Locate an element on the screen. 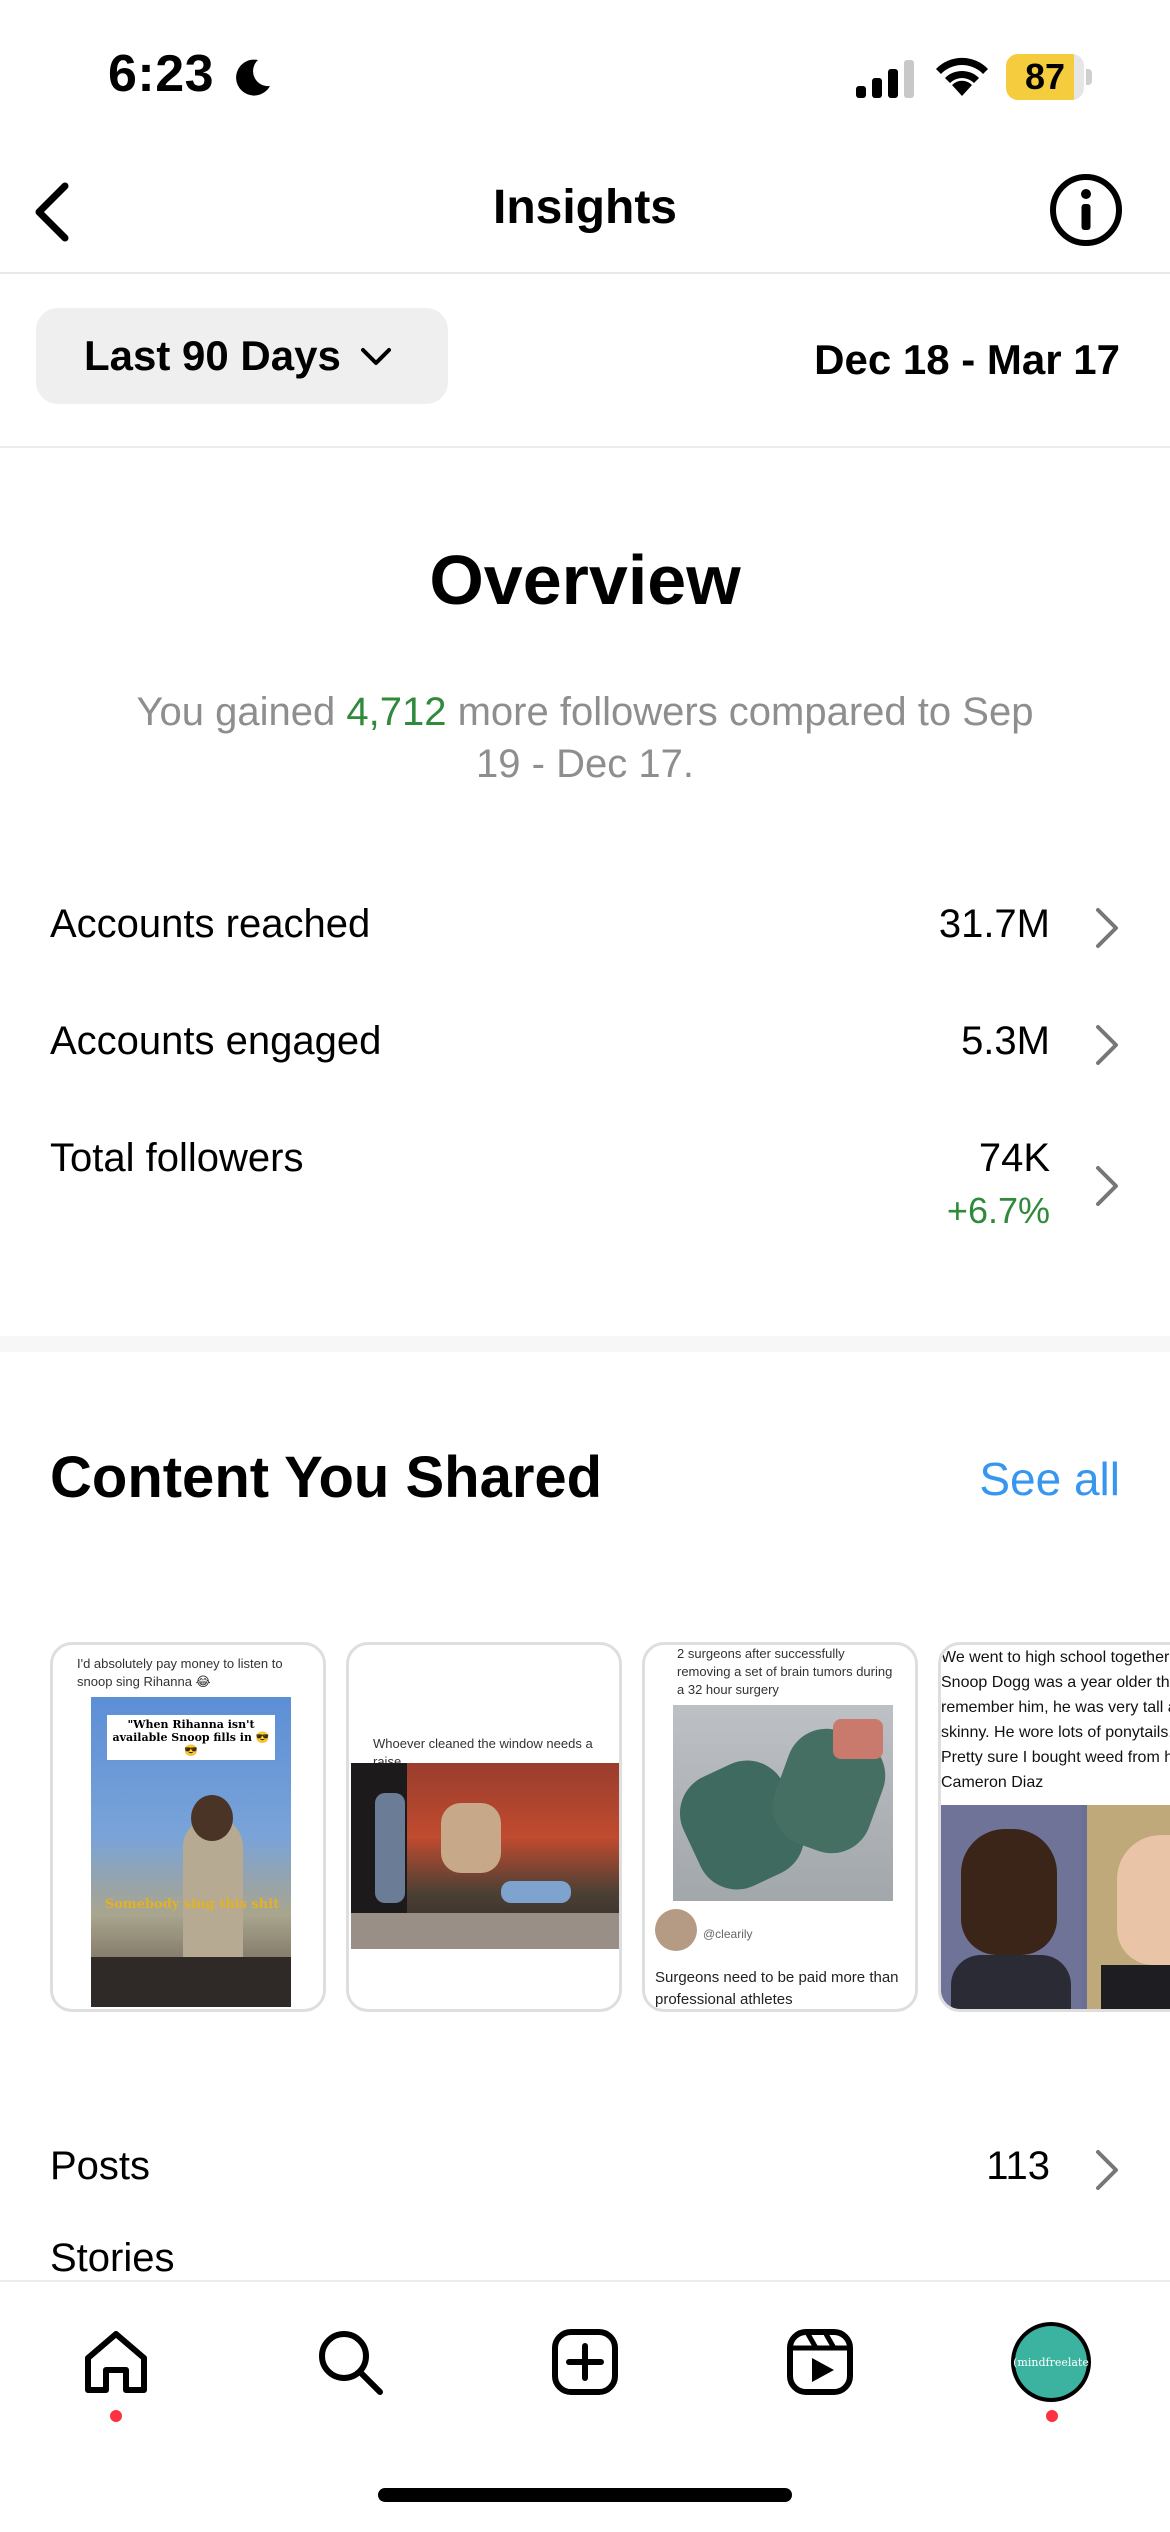 This screenshot has height=2532, width=1170. tab-home is located at coordinates (116, 2362).